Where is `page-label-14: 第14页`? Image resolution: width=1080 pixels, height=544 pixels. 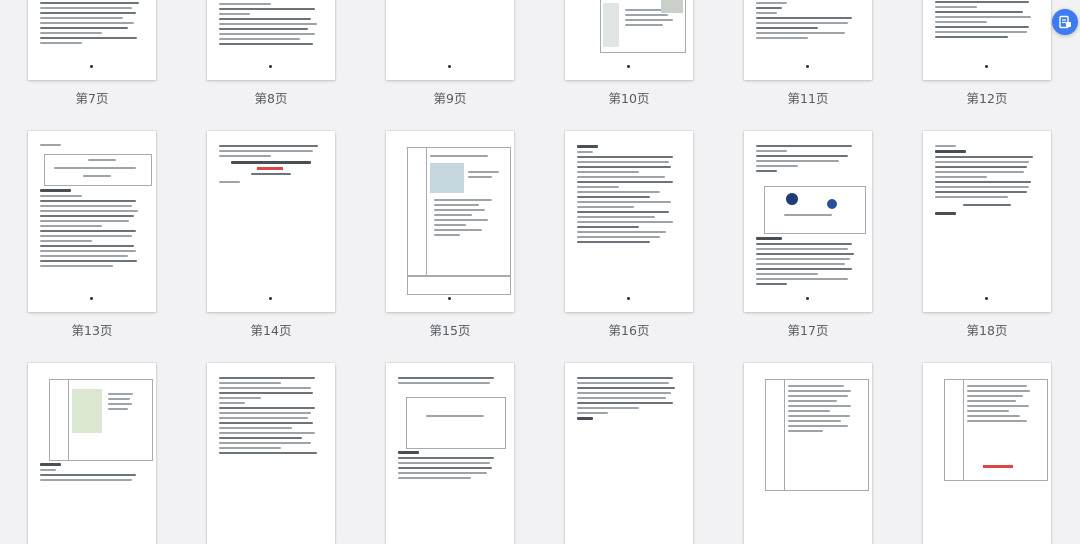
page-label-14: 第14页 is located at coordinates (271, 330).